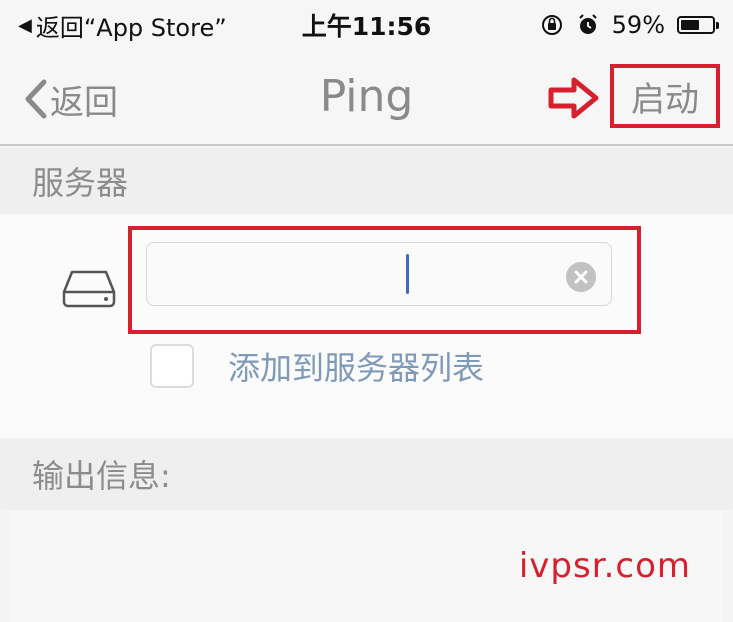  I want to click on arrow-right-icon, so click(573, 98).